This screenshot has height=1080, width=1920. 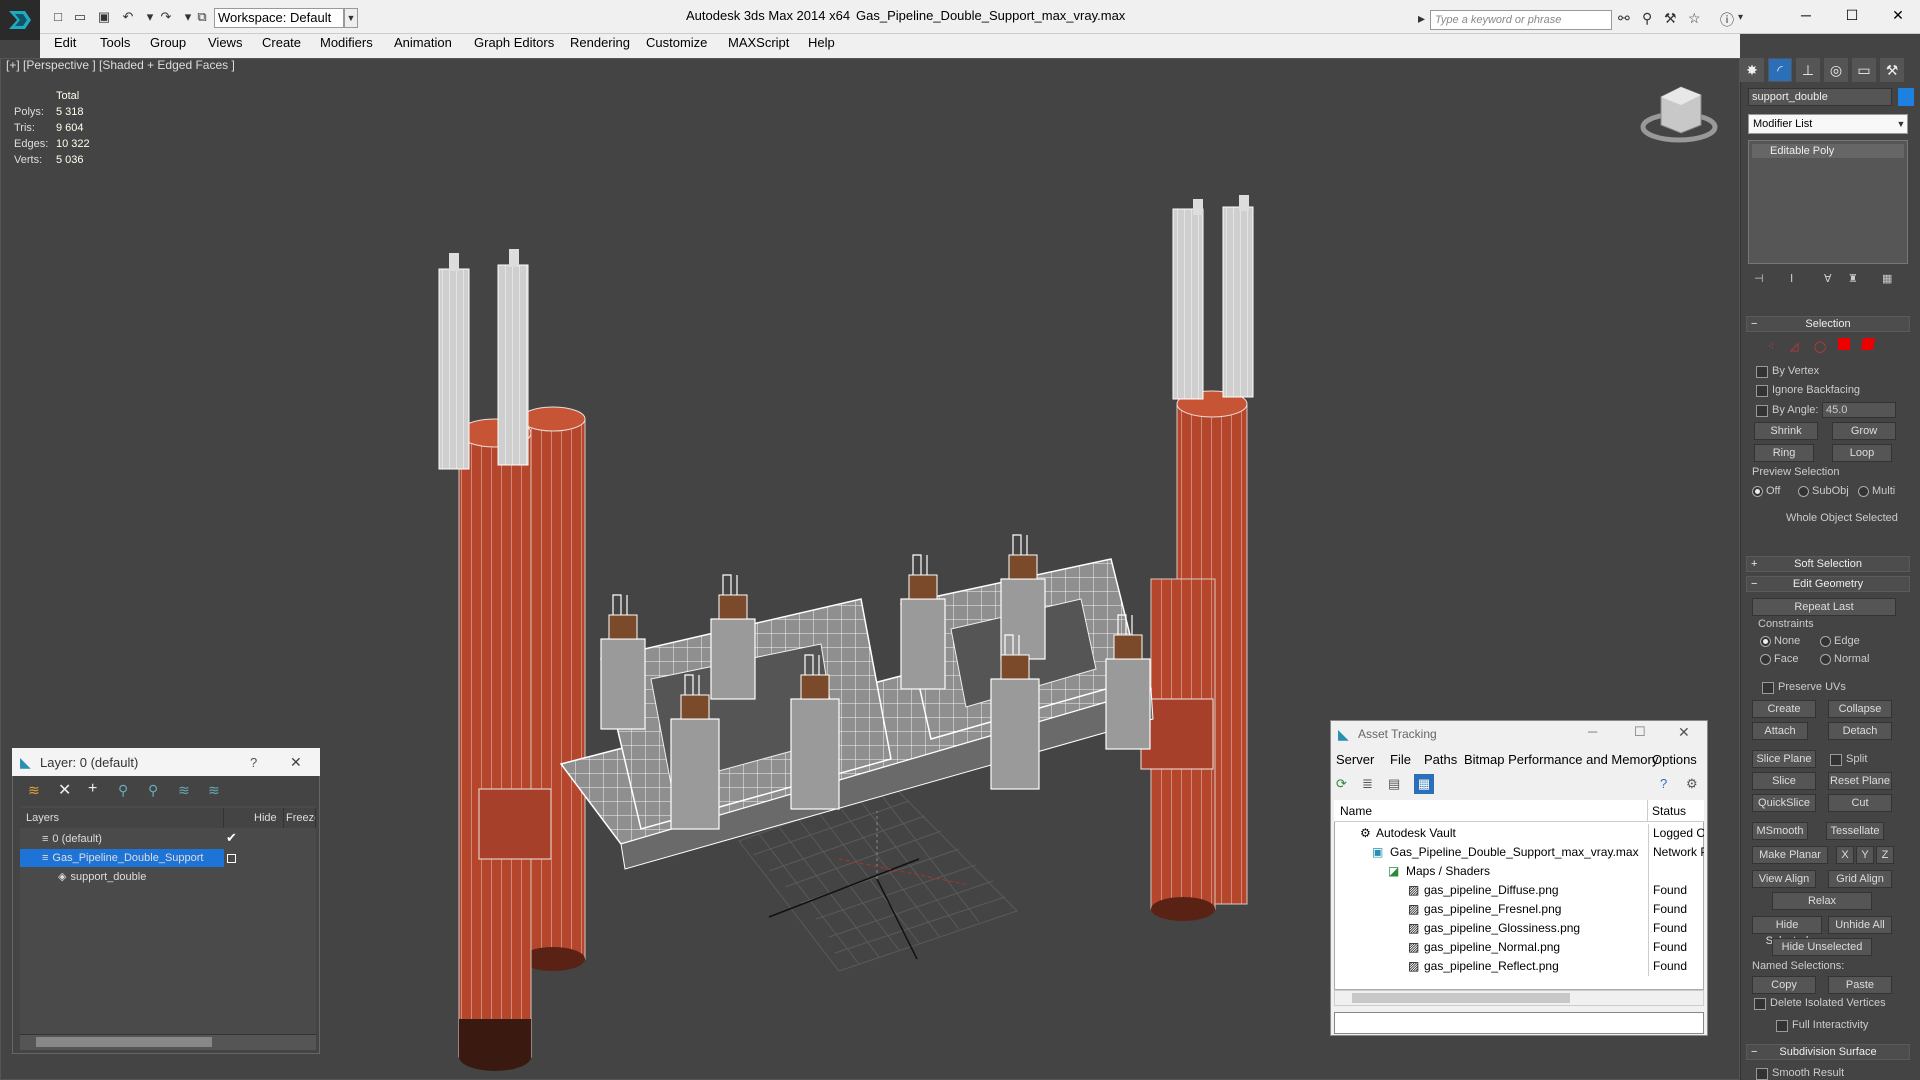 What do you see at coordinates (600, 42) in the screenshot?
I see `menu-rendering: Rendering` at bounding box center [600, 42].